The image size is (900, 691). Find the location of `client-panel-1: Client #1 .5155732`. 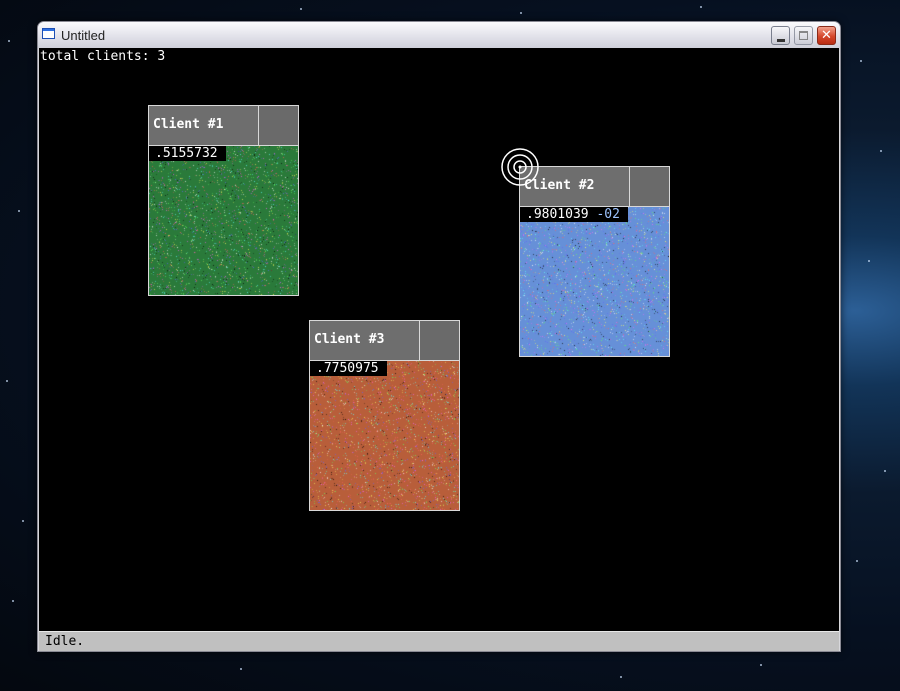

client-panel-1: Client #1 .5155732 is located at coordinates (223, 200).